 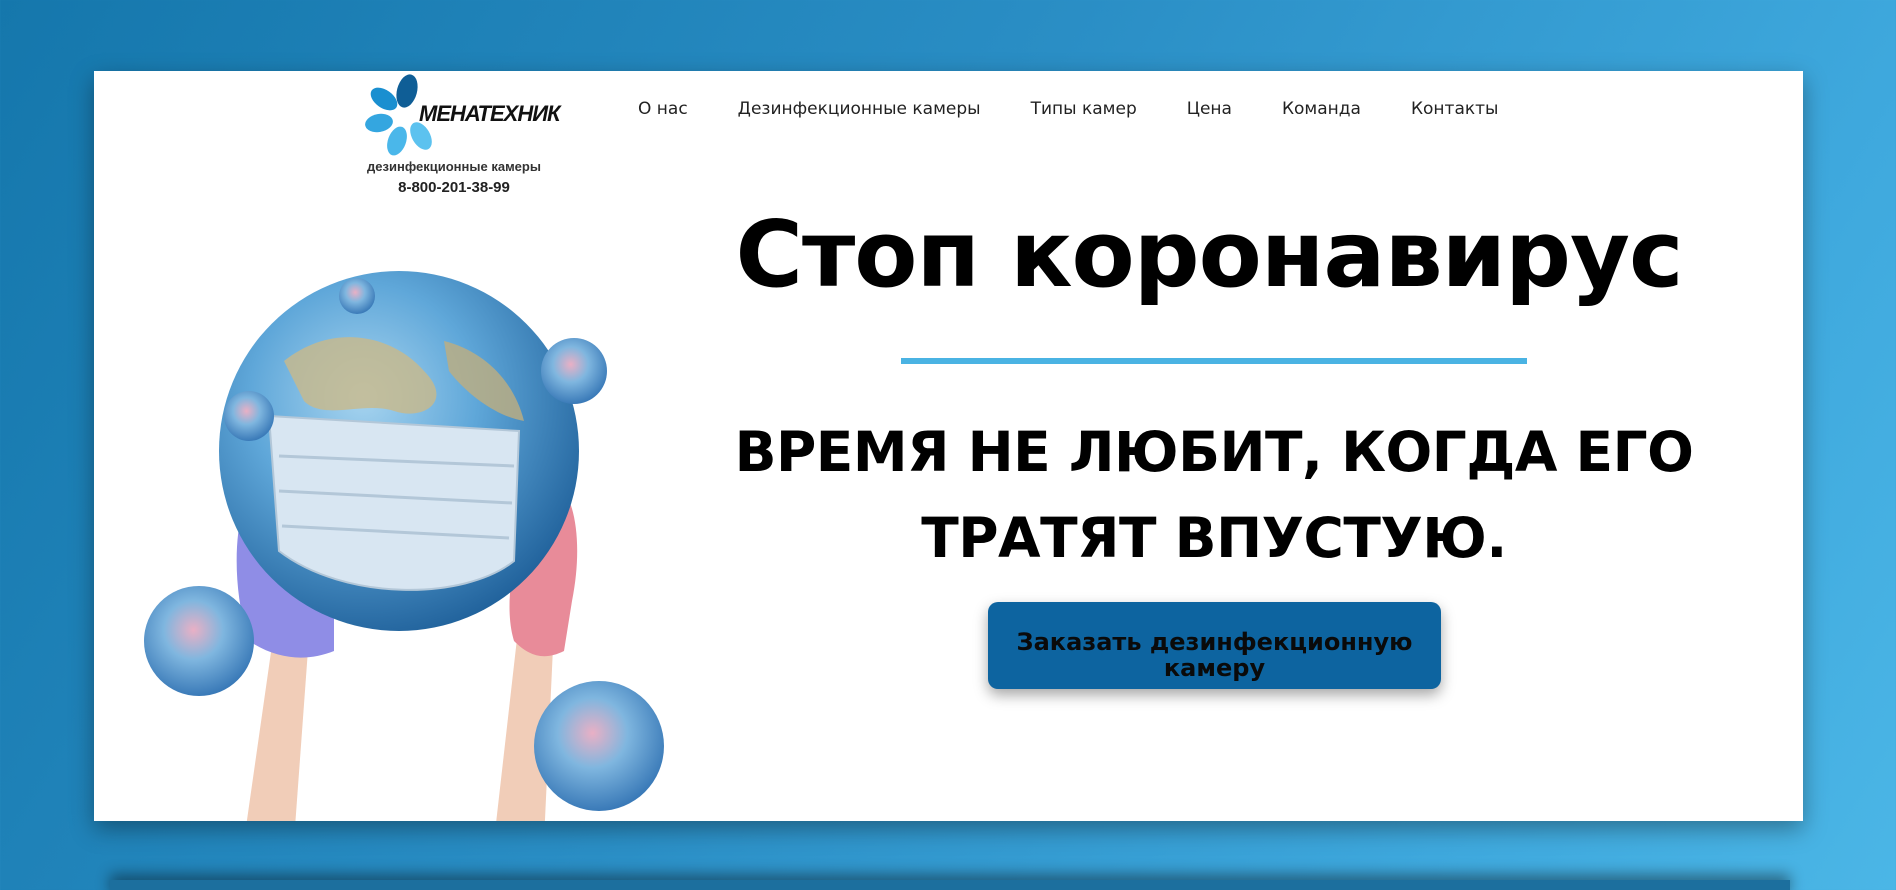 I want to click on nav-item-price: Цена, so click(x=1209, y=109).